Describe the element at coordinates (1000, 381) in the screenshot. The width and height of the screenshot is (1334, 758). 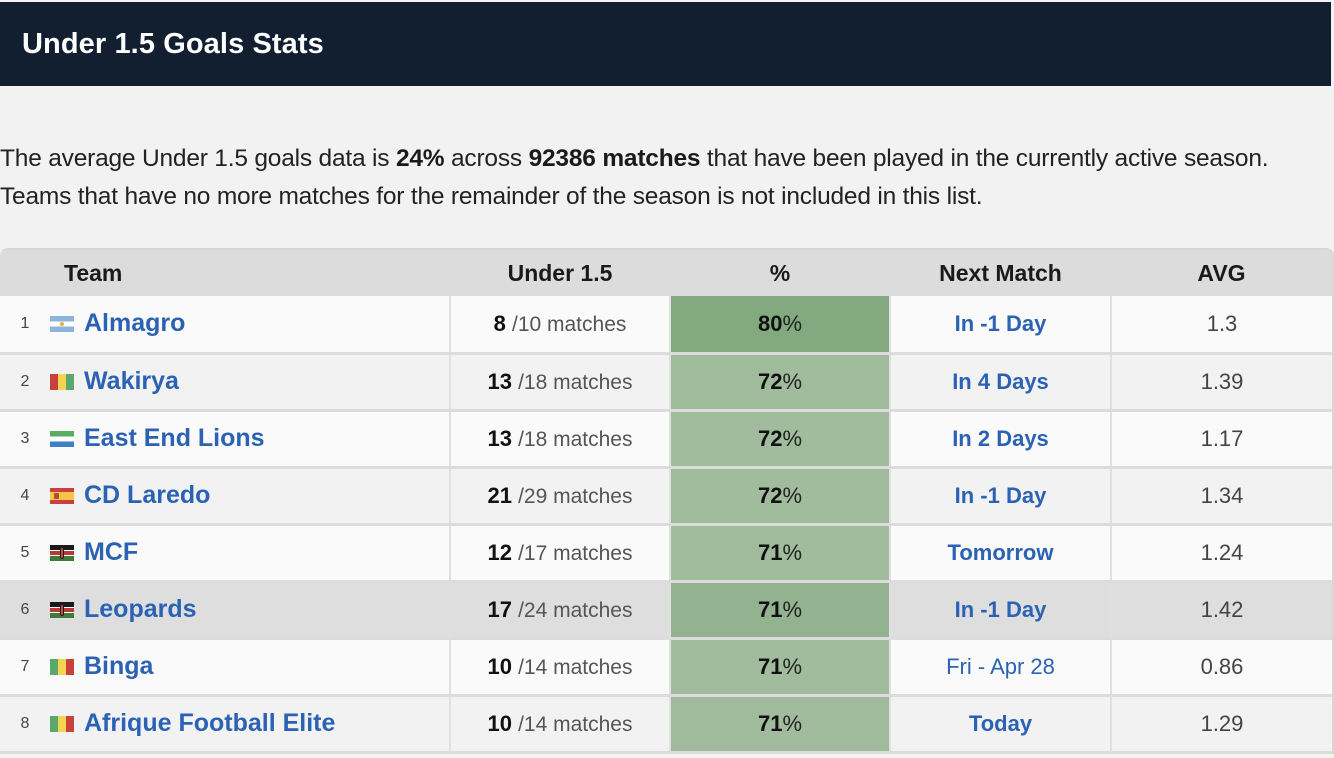
I see `next-match-link: In 4 Days` at that location.